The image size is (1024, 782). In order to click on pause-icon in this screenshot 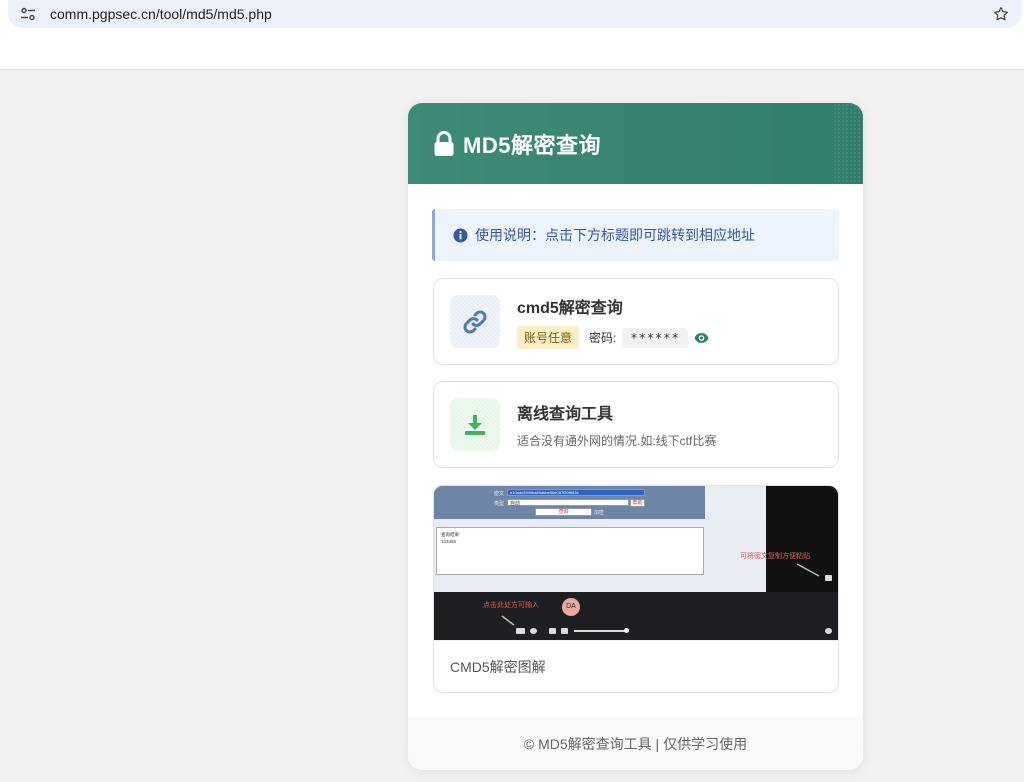, I will do `click(552, 631)`.